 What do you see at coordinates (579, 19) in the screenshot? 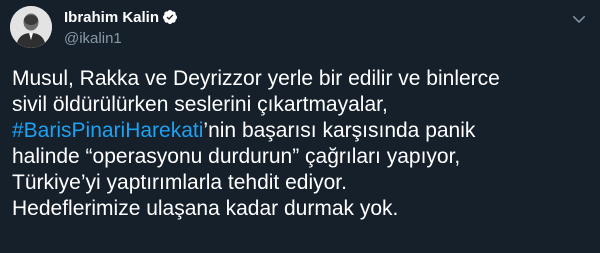
I see `chevron-down-icon` at bounding box center [579, 19].